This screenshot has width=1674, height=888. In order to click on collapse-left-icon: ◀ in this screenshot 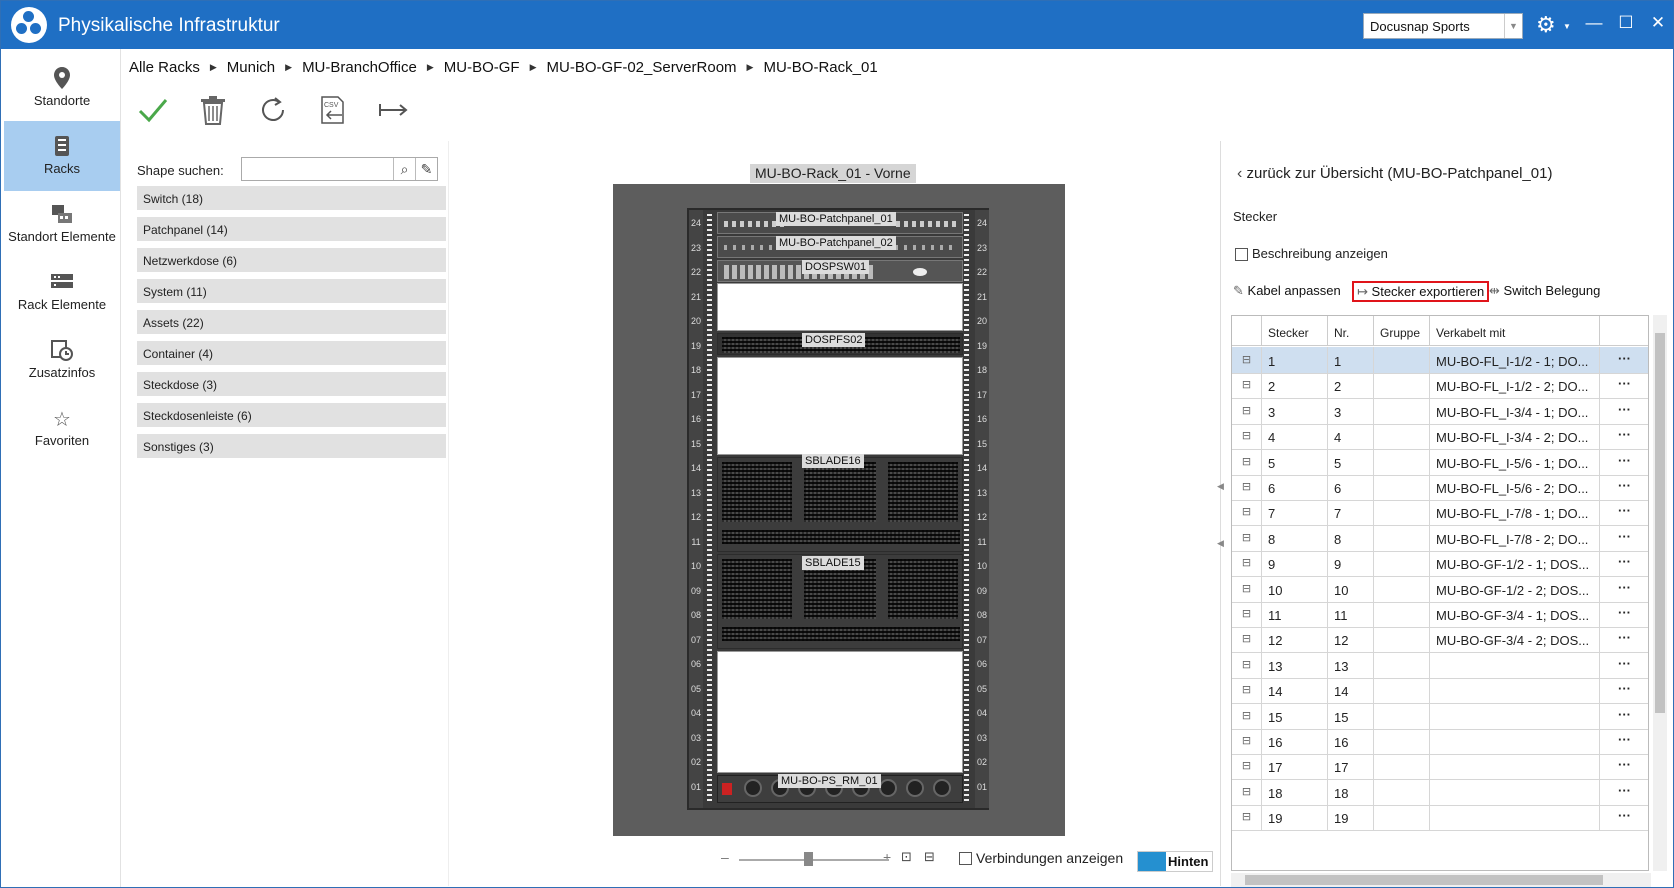, I will do `click(1220, 486)`.